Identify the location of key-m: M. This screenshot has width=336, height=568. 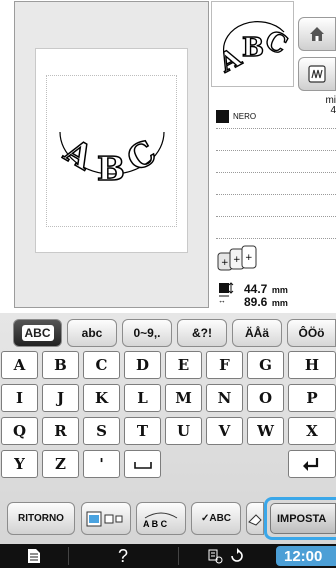
(183, 398).